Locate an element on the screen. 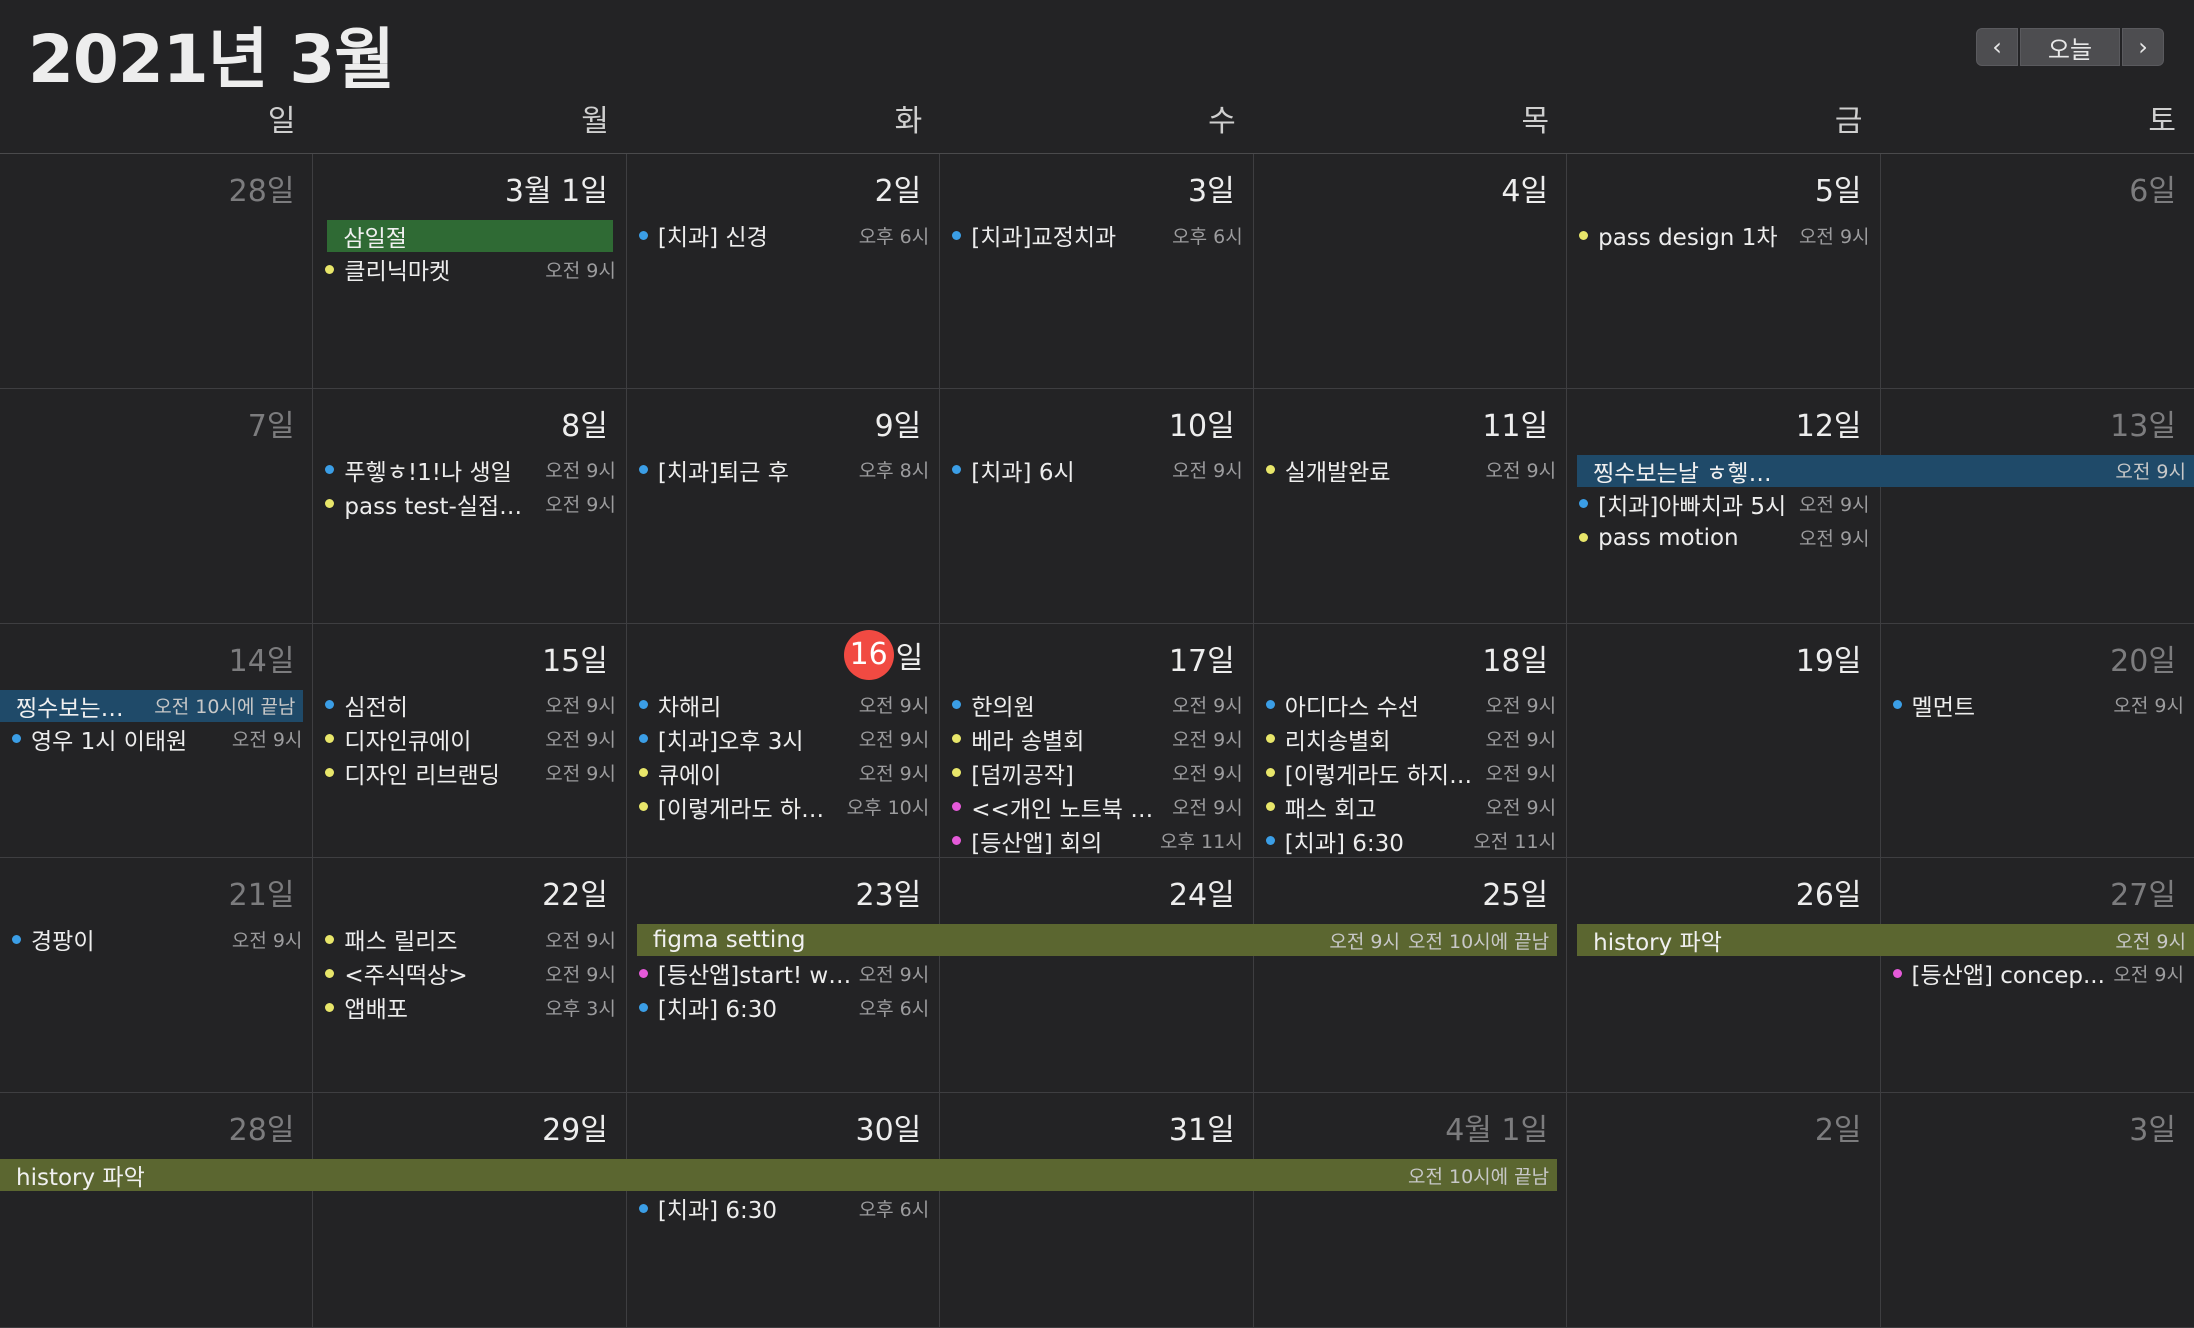 This screenshot has height=1328, width=2194. day-number: 21일 is located at coordinates (261, 896).